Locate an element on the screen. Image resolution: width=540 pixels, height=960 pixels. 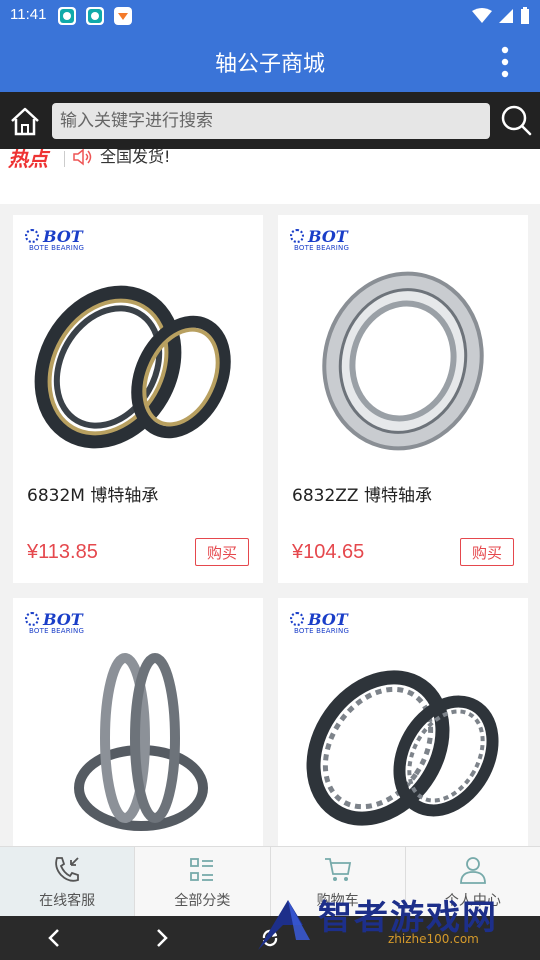
user-icon is located at coordinates (472, 870).